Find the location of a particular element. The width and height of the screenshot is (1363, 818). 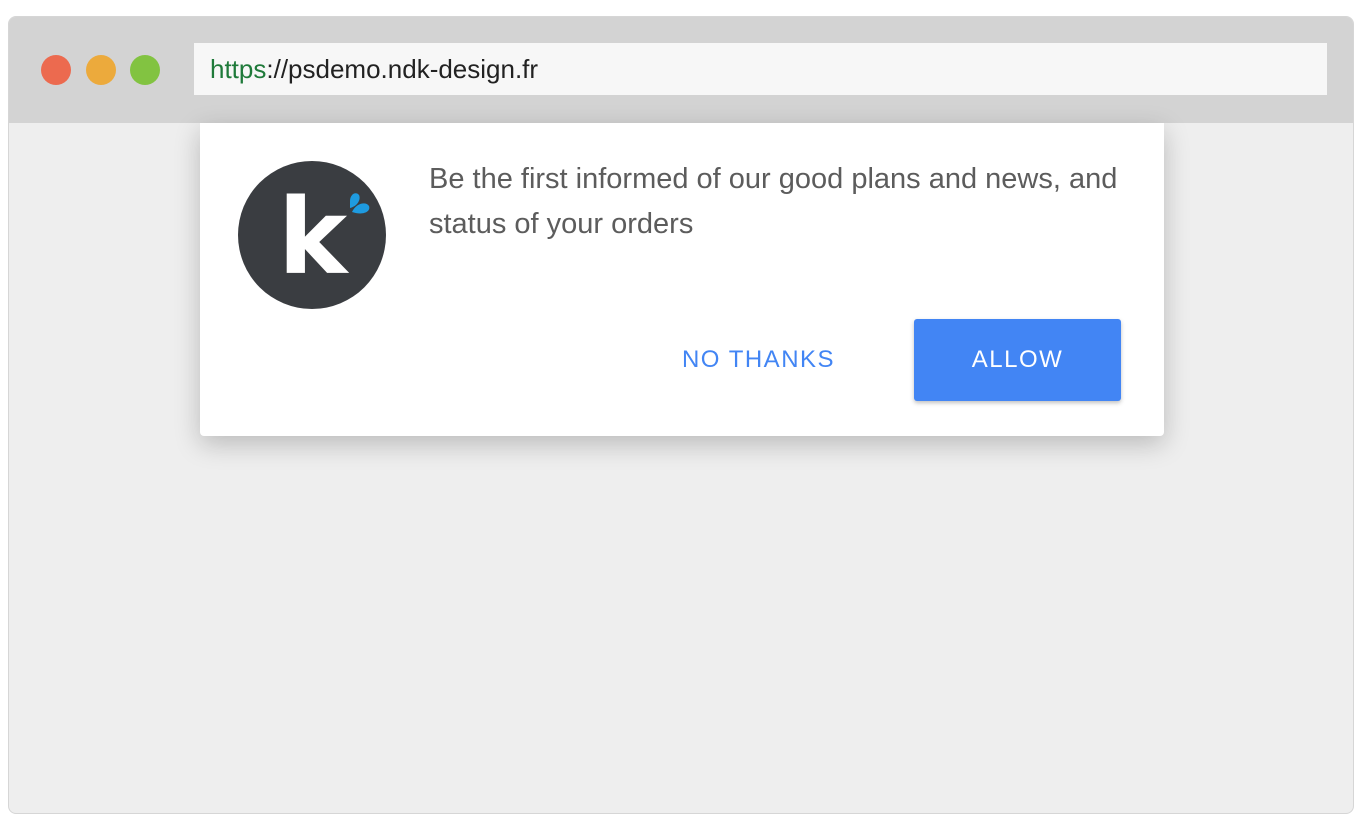

zoom-window-button is located at coordinates (145, 70).